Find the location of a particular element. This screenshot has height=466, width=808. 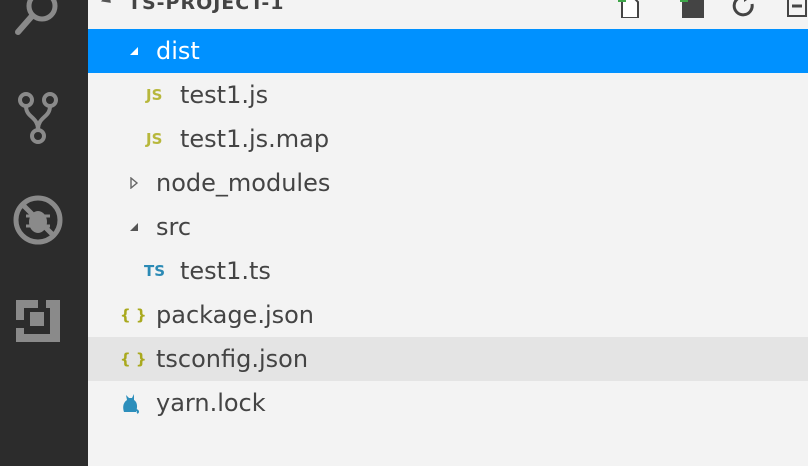

new-folder-button is located at coordinates (692, 9).